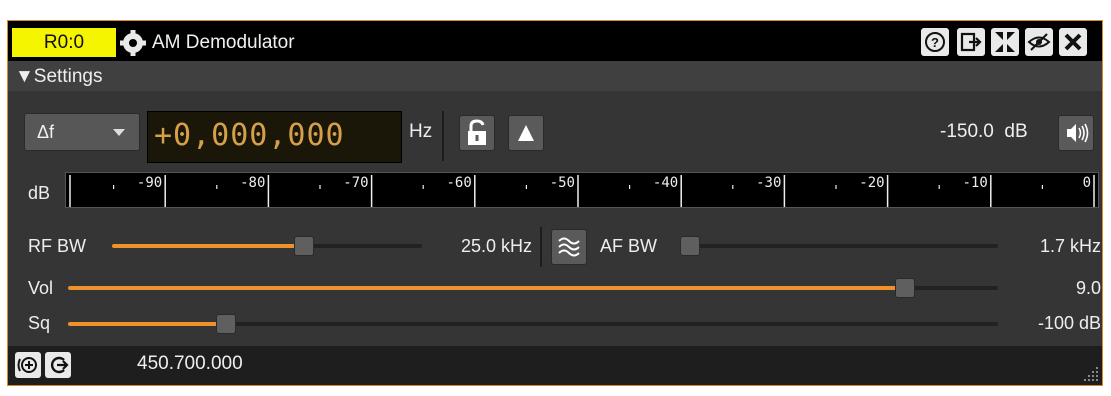 The image size is (1111, 396). I want to click on center-frequency: 450.700.000, so click(190, 363).